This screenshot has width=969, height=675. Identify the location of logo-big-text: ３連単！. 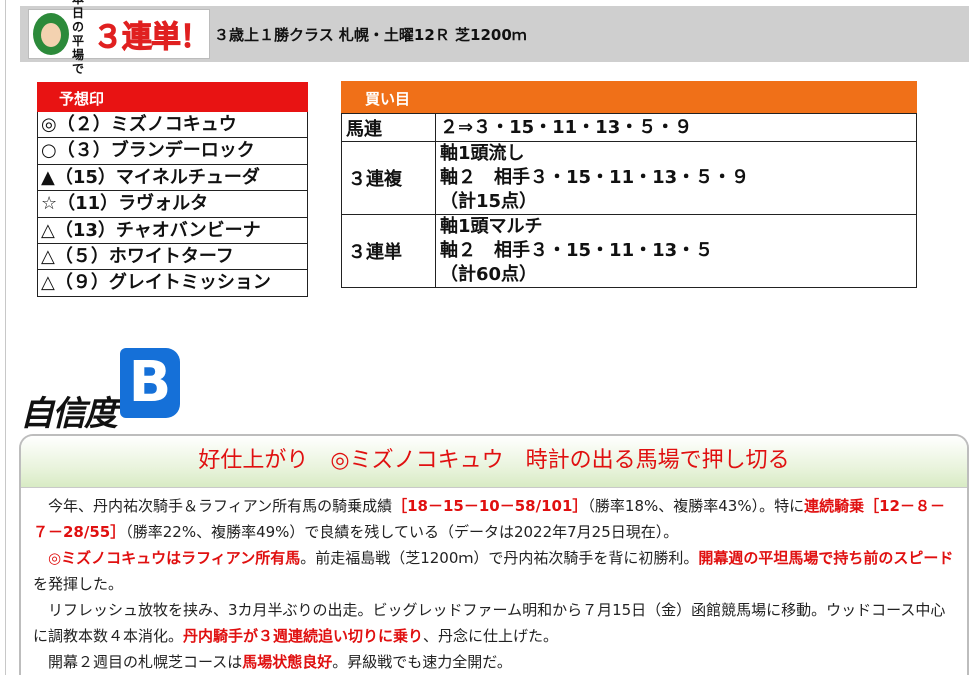
(152, 38).